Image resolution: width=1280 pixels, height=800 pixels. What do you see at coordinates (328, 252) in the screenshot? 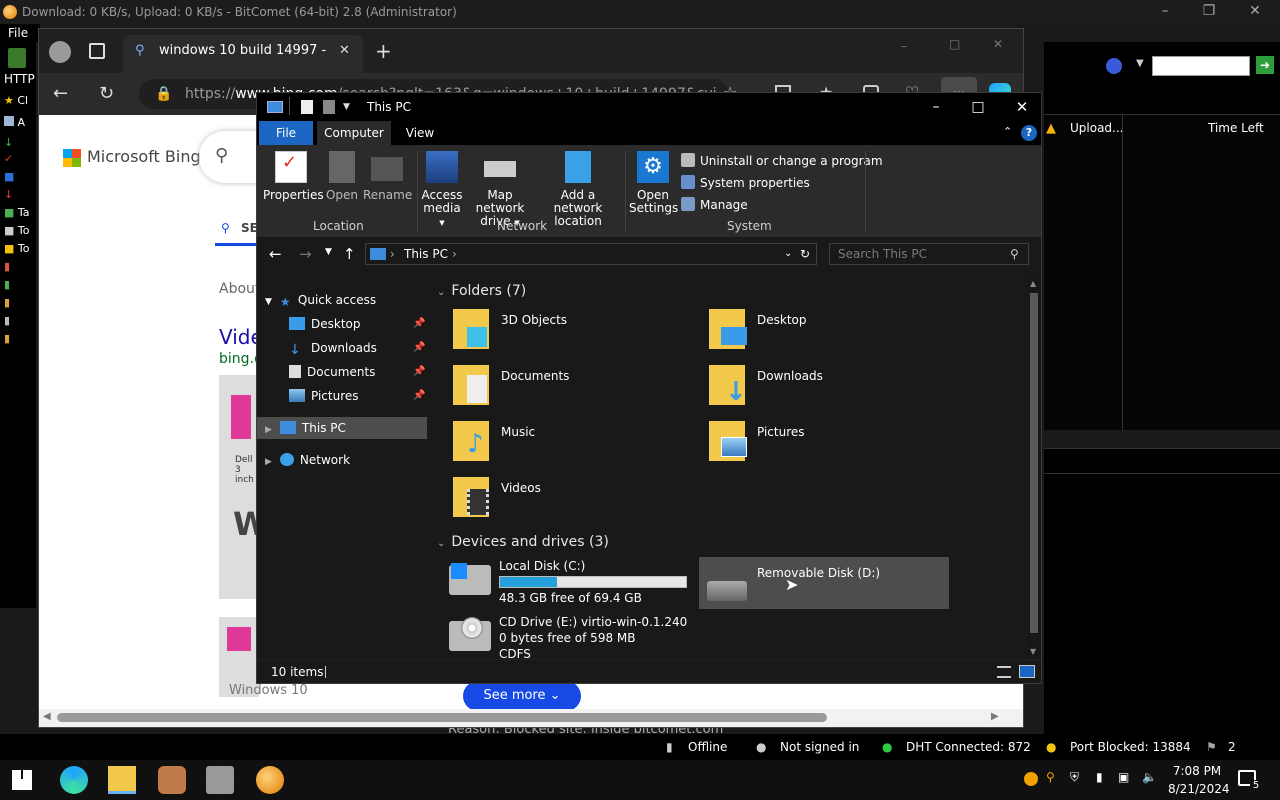
I see `recent-locations-icon: ▼` at bounding box center [328, 252].